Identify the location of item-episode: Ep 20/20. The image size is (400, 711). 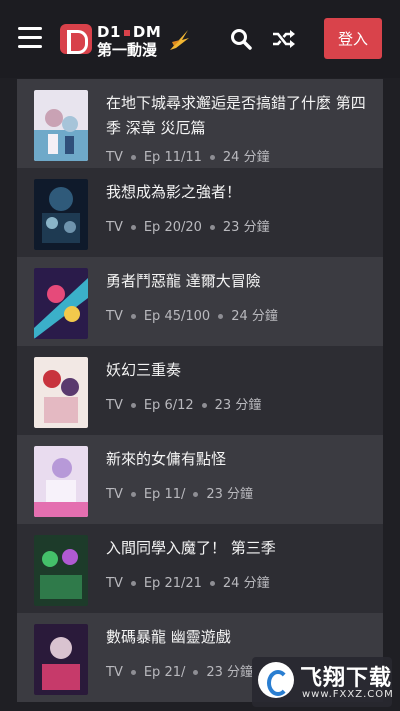
(172, 227).